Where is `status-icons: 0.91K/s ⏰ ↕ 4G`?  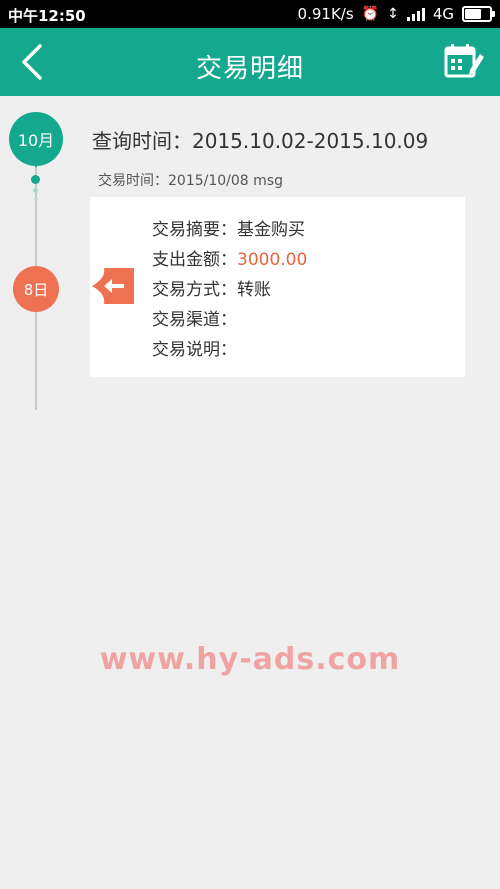
status-icons: 0.91K/s ⏰ ↕ 4G is located at coordinates (396, 14).